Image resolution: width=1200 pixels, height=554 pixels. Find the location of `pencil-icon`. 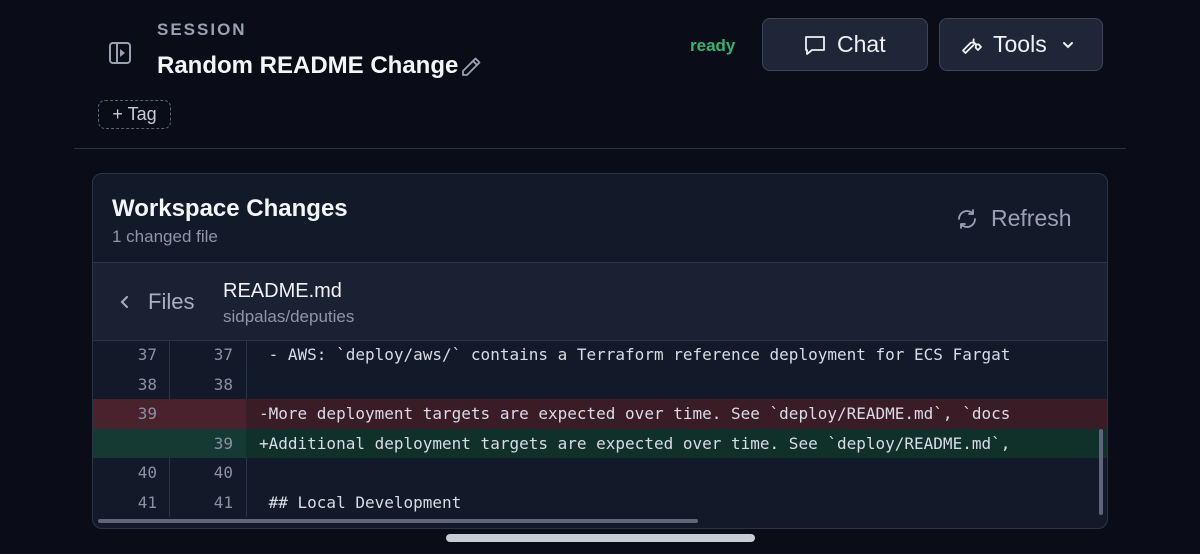

pencil-icon is located at coordinates (471, 67).